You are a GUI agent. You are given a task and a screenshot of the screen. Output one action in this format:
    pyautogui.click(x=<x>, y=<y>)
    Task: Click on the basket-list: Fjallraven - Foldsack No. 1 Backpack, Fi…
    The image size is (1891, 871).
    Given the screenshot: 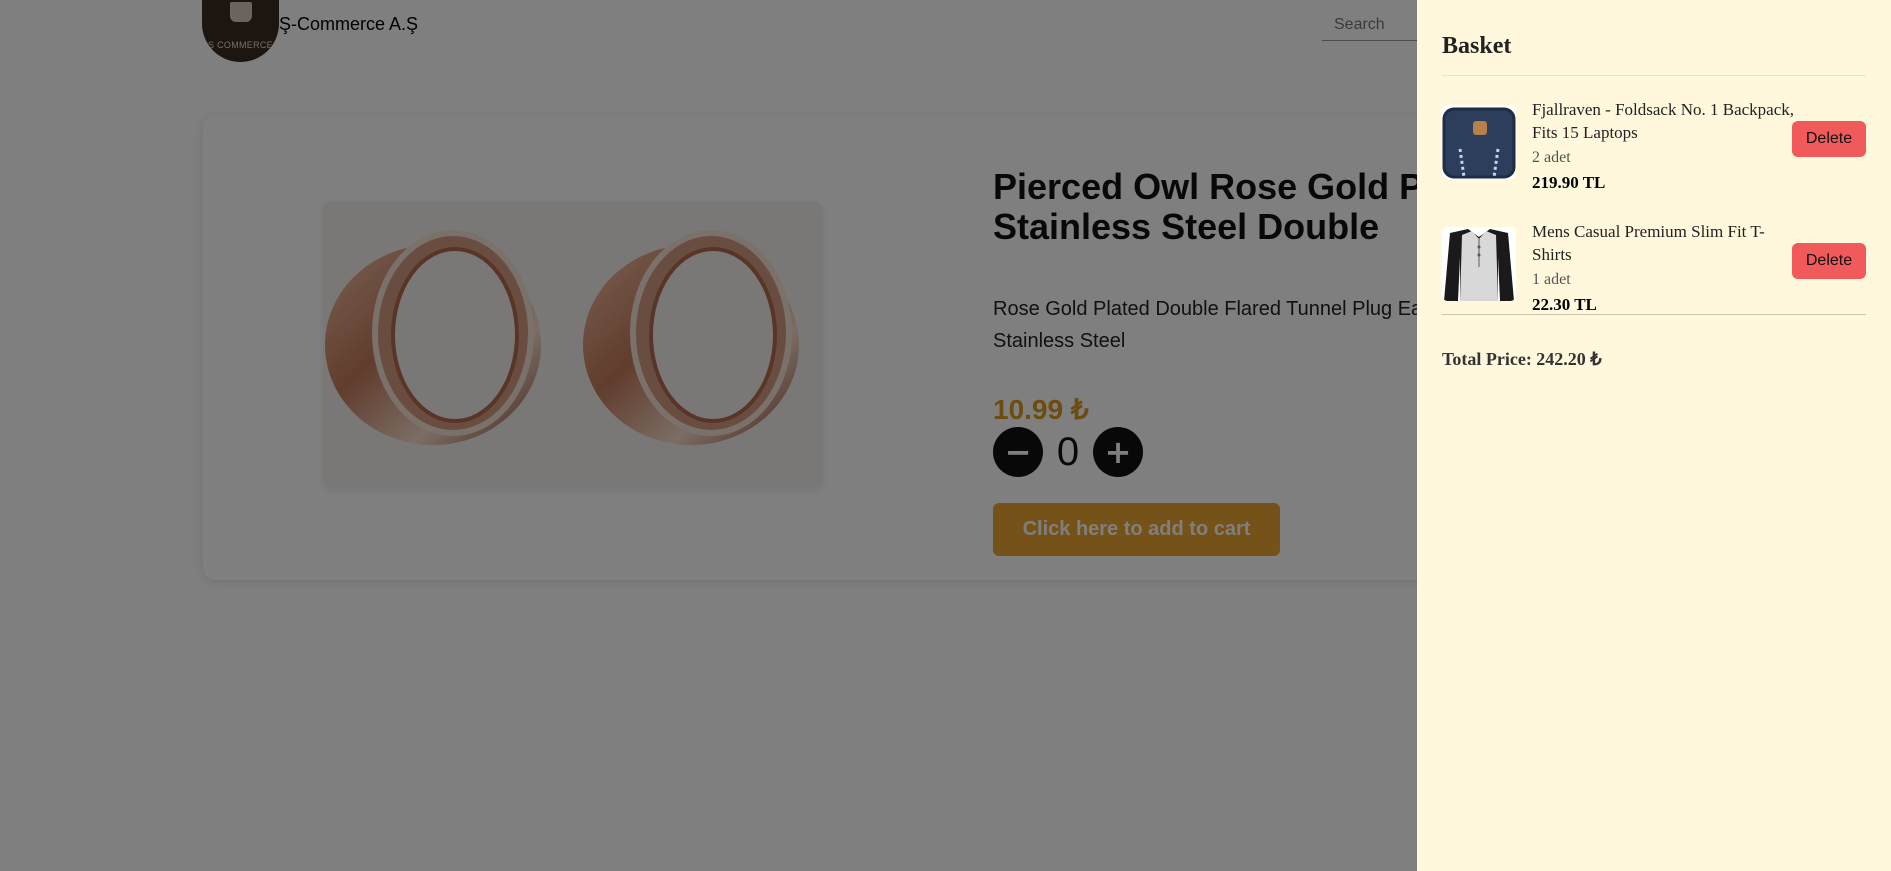 What is the action you would take?
    pyautogui.click(x=1654, y=220)
    